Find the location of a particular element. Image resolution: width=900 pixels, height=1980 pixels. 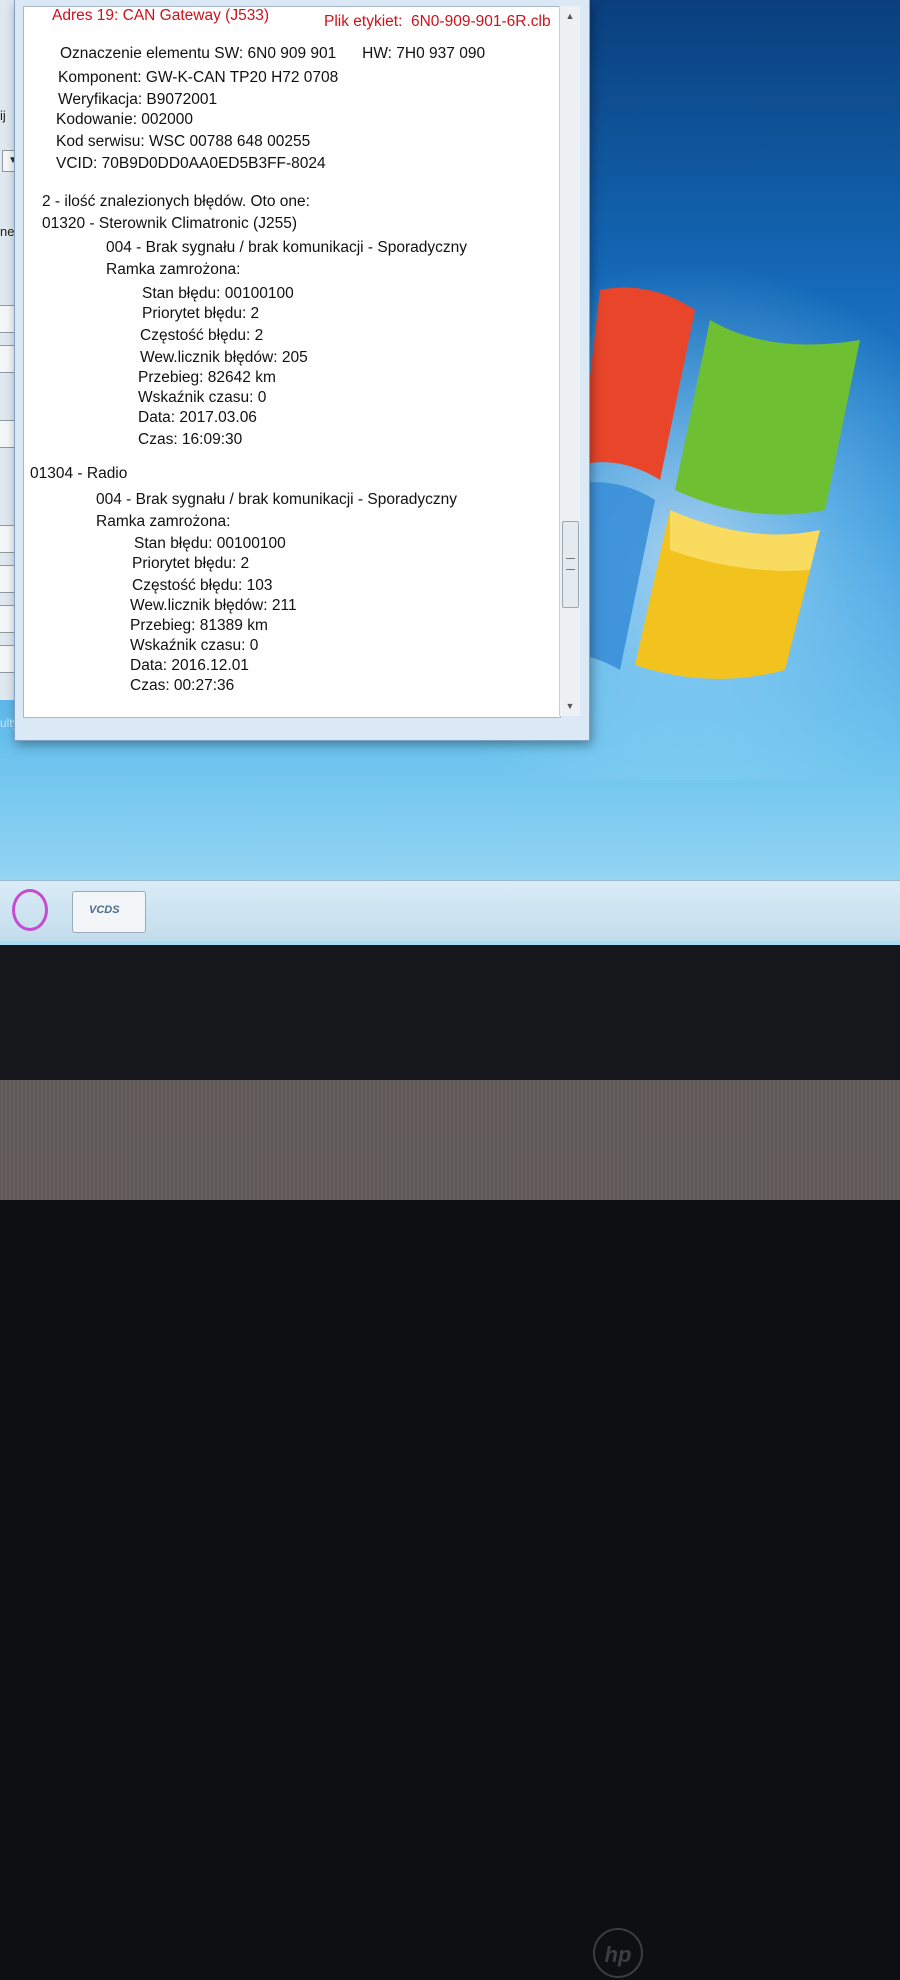

start-button is located at coordinates (30, 910).